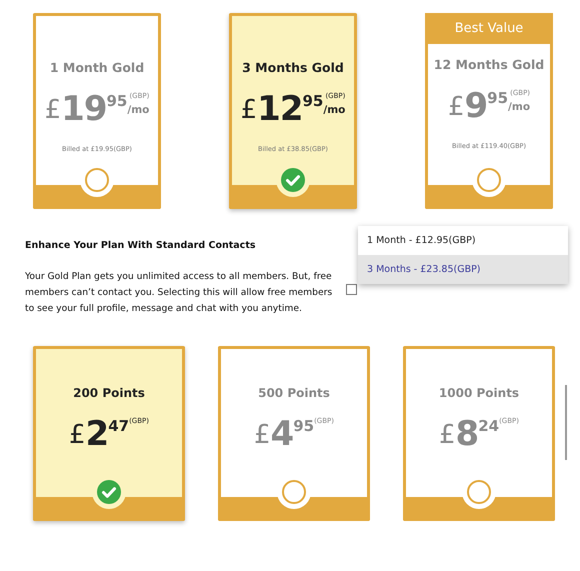 This screenshot has width=580, height=571. What do you see at coordinates (489, 28) in the screenshot?
I see `best-value-banner: Best Value` at bounding box center [489, 28].